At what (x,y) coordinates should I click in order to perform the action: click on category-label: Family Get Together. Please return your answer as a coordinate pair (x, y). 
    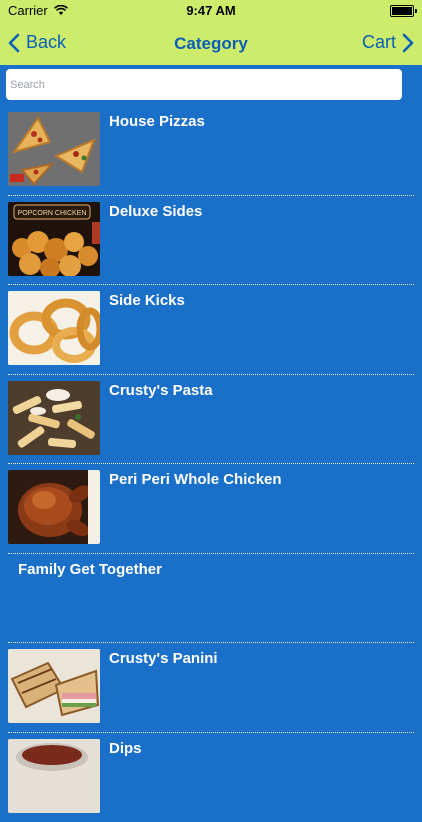
    Looking at the image, I should click on (90, 569).